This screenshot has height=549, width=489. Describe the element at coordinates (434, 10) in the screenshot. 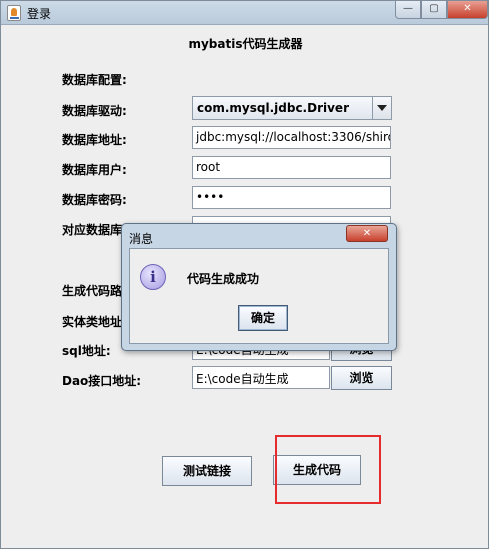

I see `maximize-button: ▢` at that location.